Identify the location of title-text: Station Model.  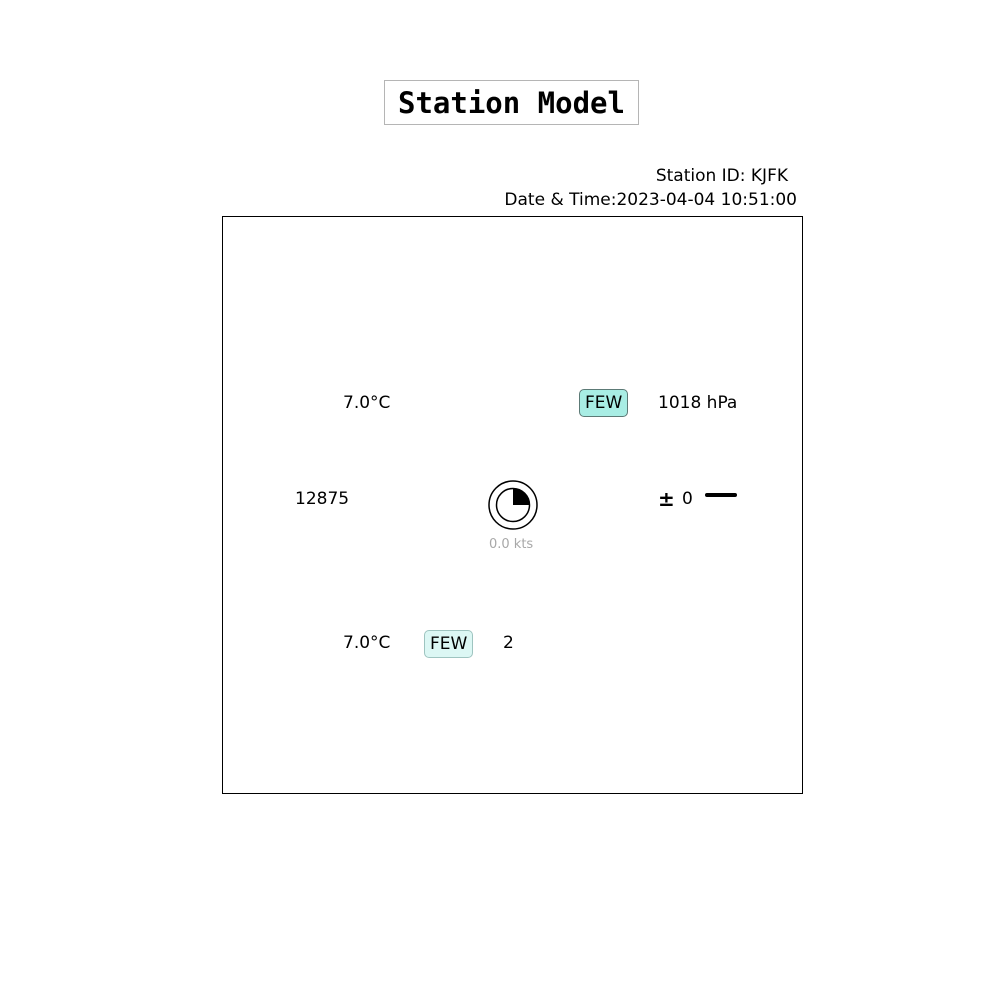
(511, 102).